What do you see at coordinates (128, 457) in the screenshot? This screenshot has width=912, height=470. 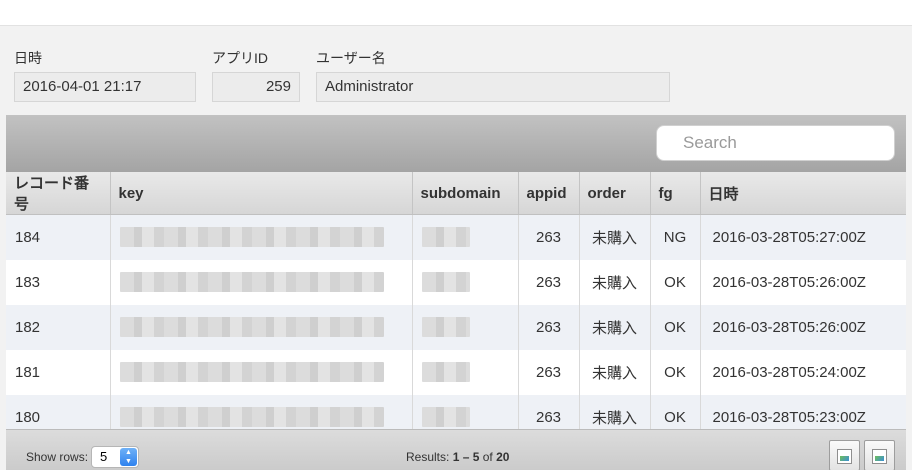 I see `updown-chevron-icon: ▲ ▼` at bounding box center [128, 457].